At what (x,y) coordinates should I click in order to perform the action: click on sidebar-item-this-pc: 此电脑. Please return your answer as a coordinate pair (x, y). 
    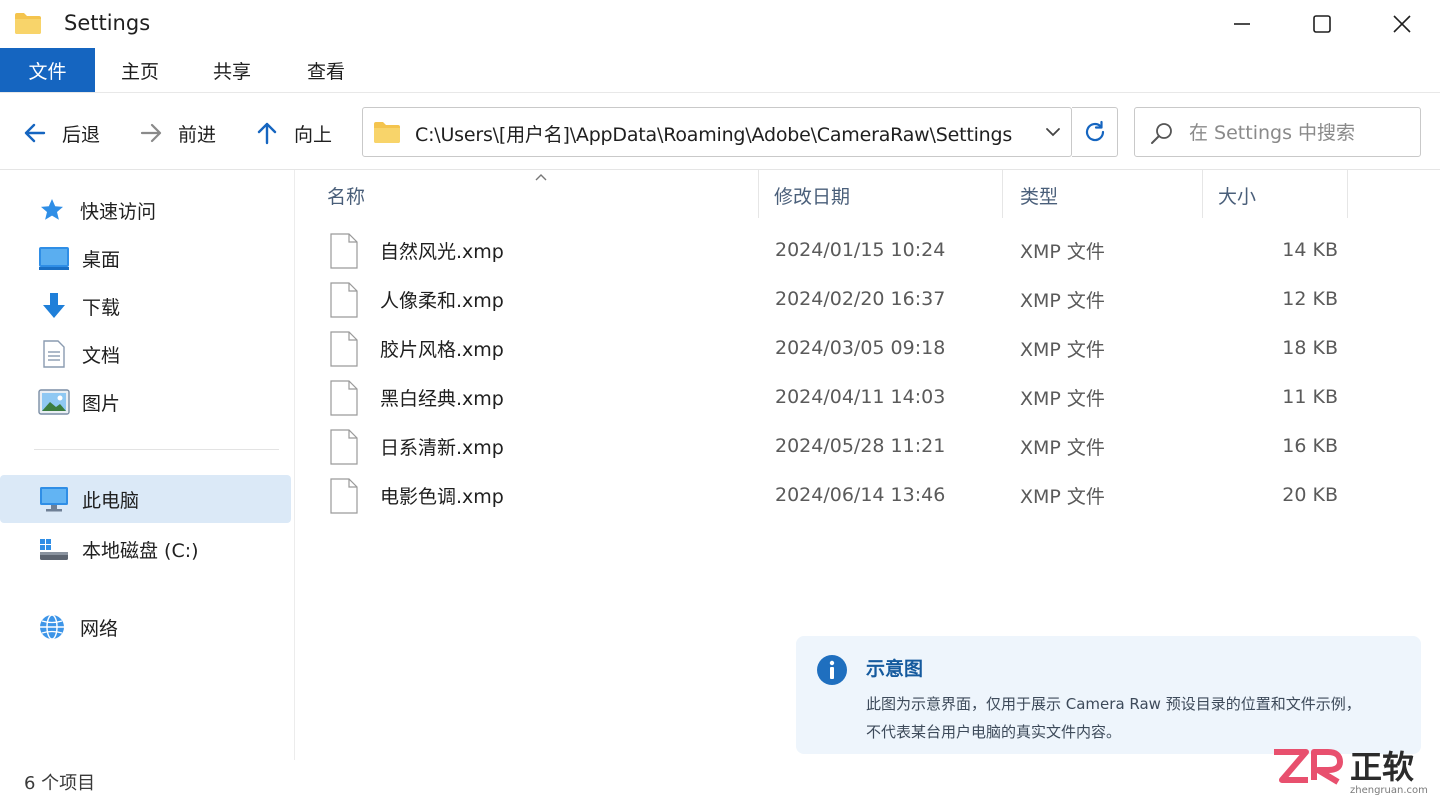
    Looking at the image, I should click on (145, 499).